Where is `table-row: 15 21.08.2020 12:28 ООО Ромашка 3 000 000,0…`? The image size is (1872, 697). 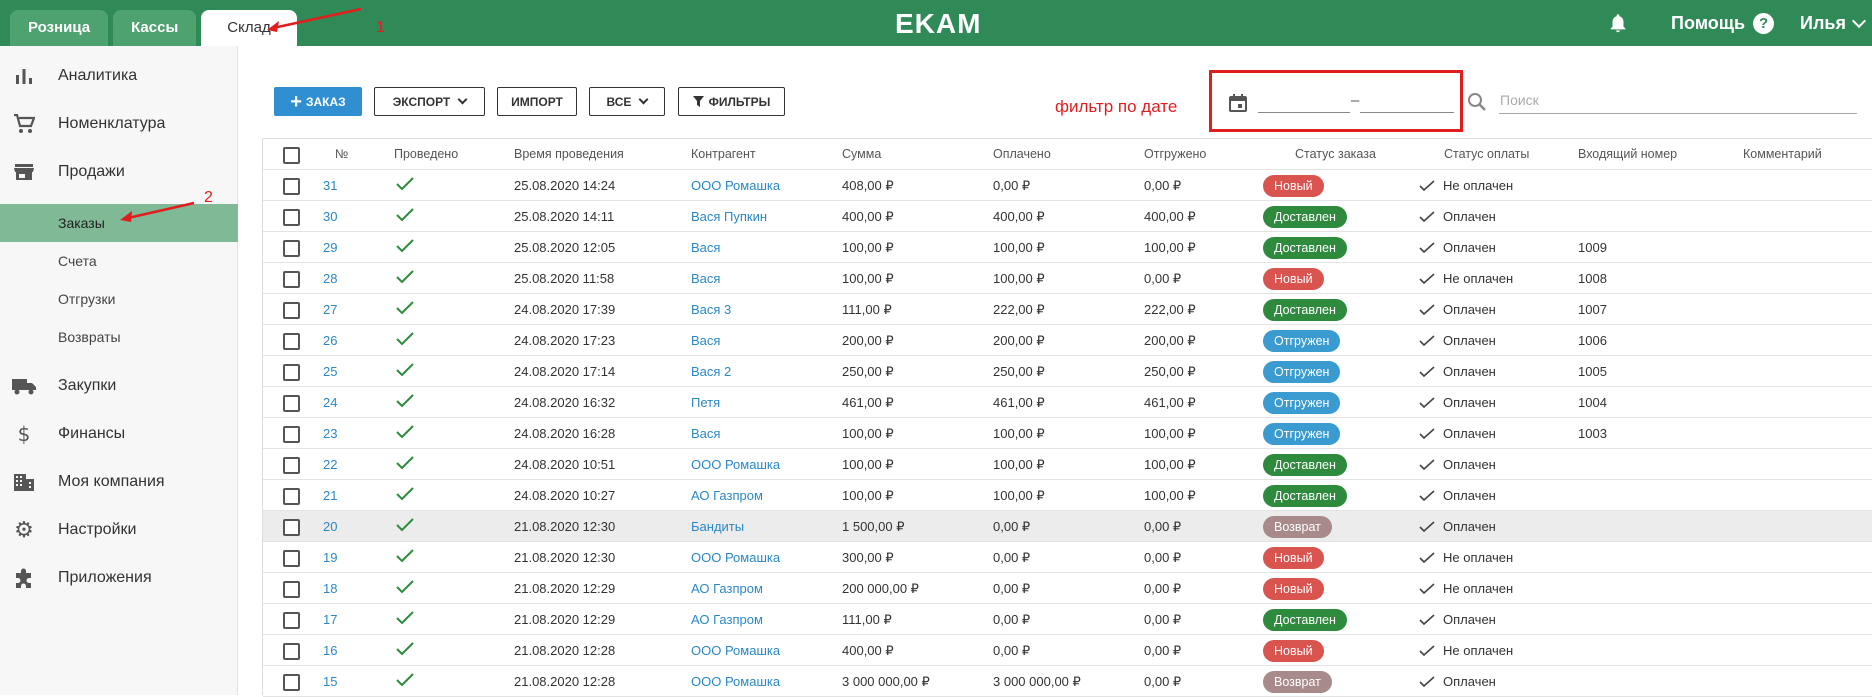
table-row: 15 21.08.2020 12:28 ООО Ромашка 3 000 000,0… is located at coordinates (1067, 681).